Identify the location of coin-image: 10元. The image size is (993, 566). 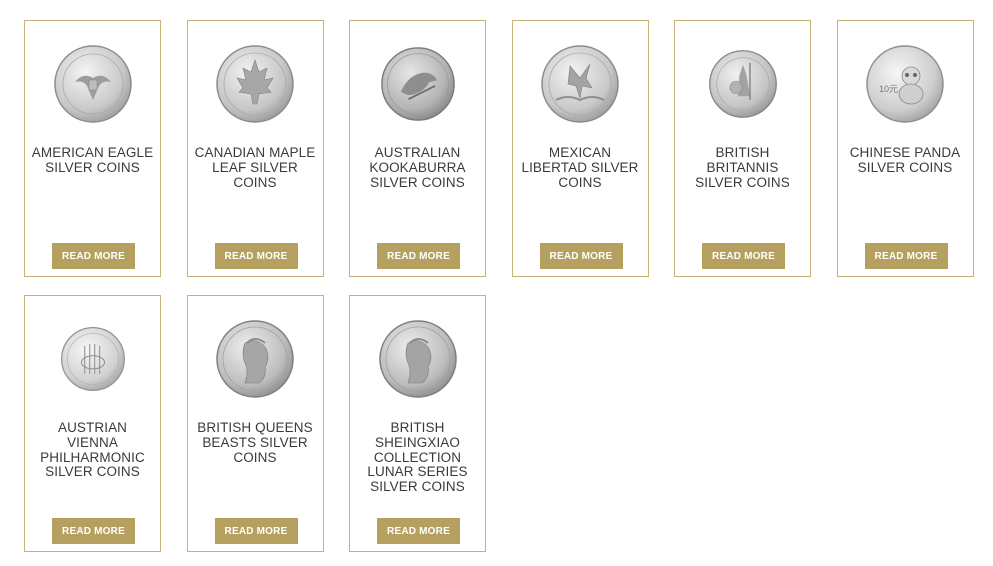
(905, 84).